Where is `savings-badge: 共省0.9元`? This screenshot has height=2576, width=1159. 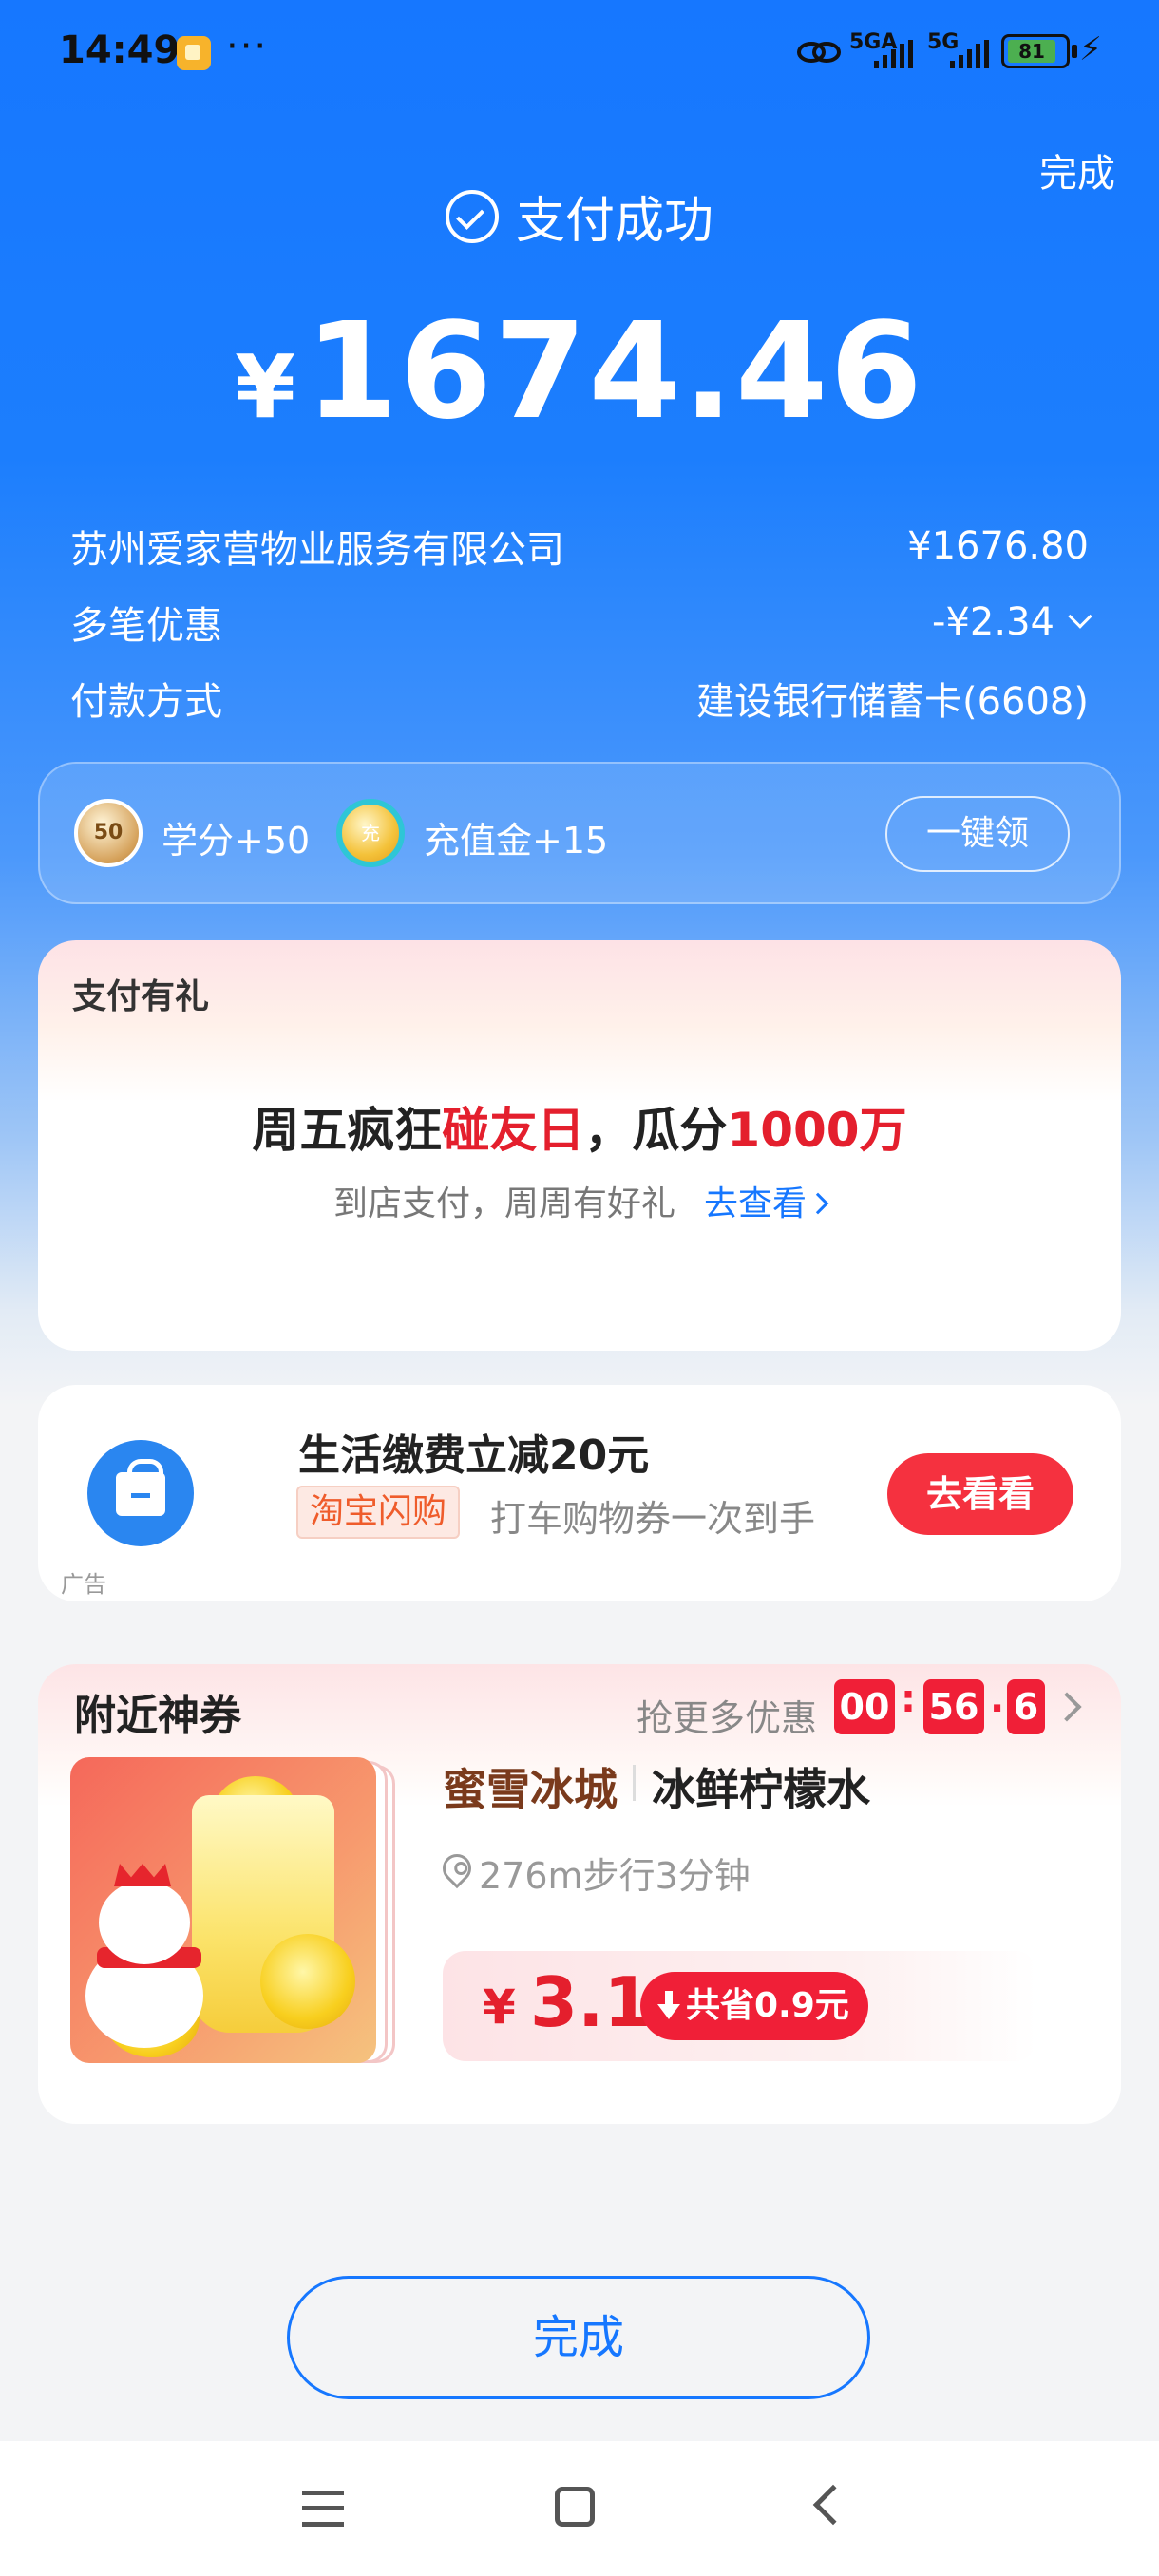
savings-badge: 共省0.9元 is located at coordinates (754, 2006).